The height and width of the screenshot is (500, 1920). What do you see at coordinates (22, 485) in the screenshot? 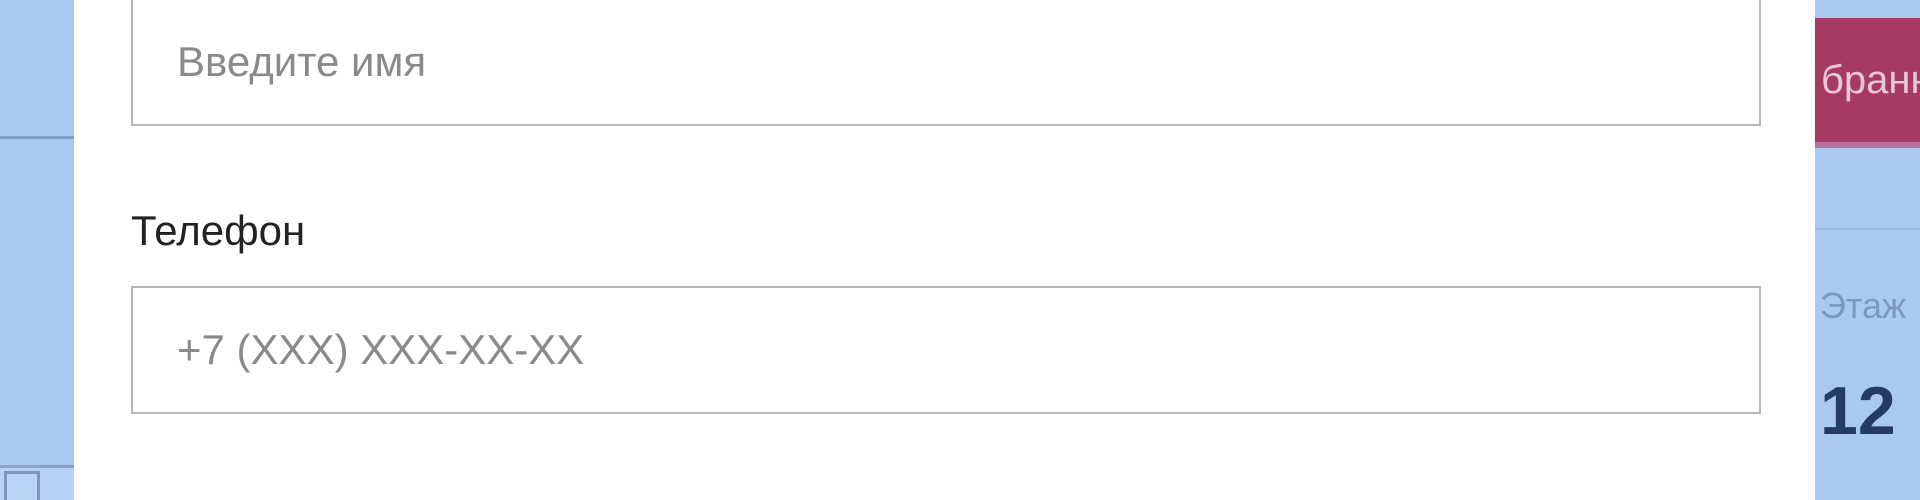
I see `background-thumbnail` at bounding box center [22, 485].